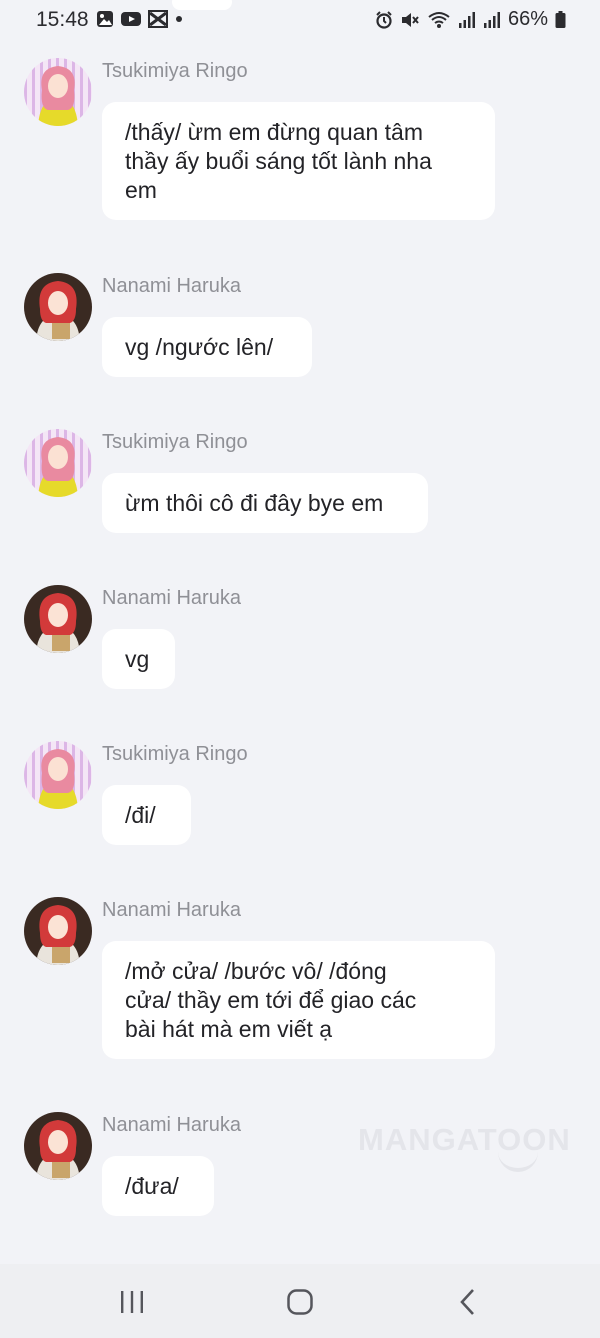  Describe the element at coordinates (131, 19) in the screenshot. I see `youtube-icon` at that location.